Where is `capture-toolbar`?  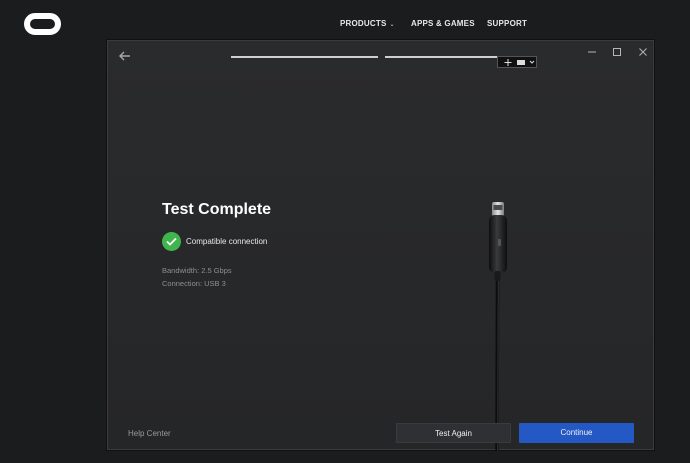 capture-toolbar is located at coordinates (517, 62).